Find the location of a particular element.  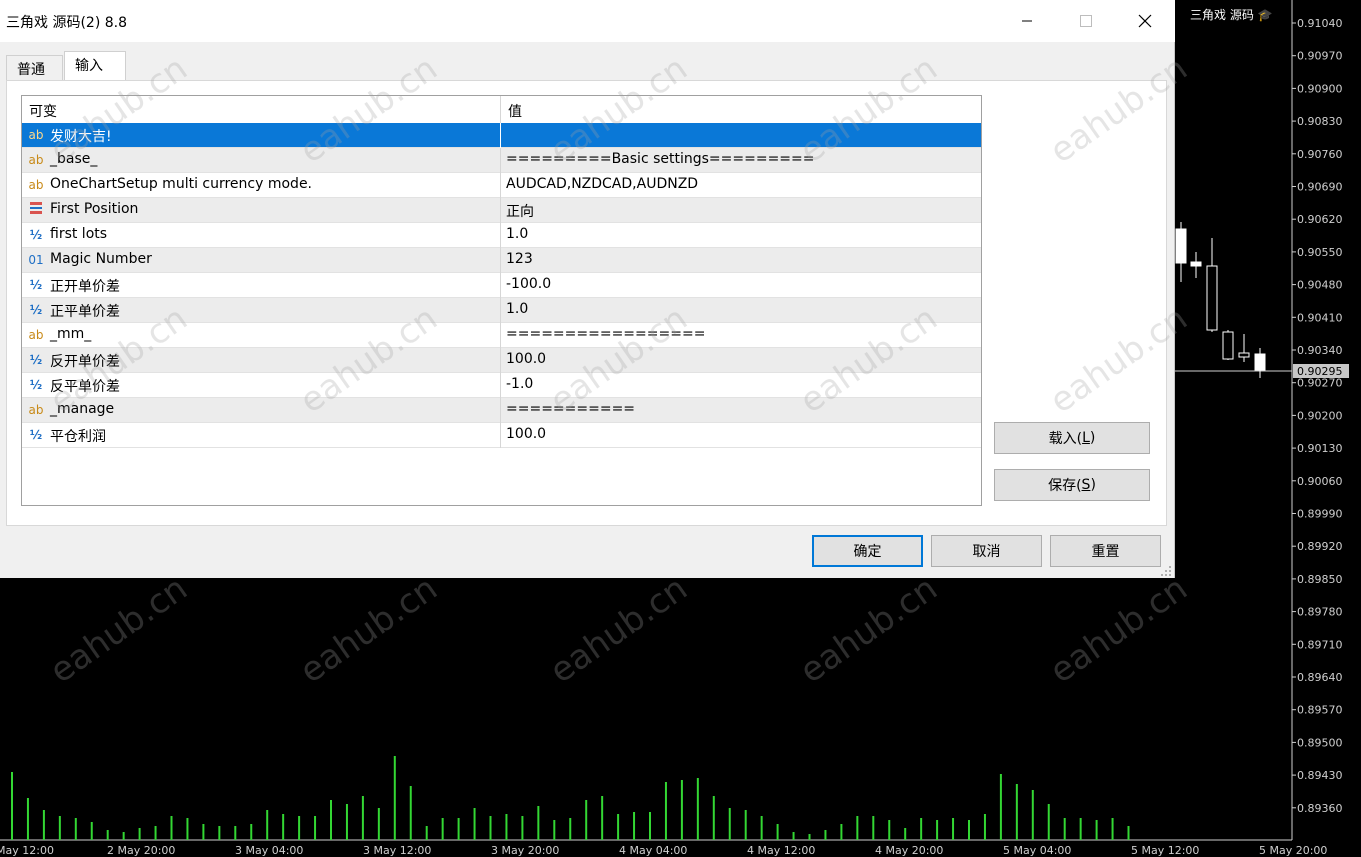

price-level-label: 0.90690 is located at coordinates (1320, 187).